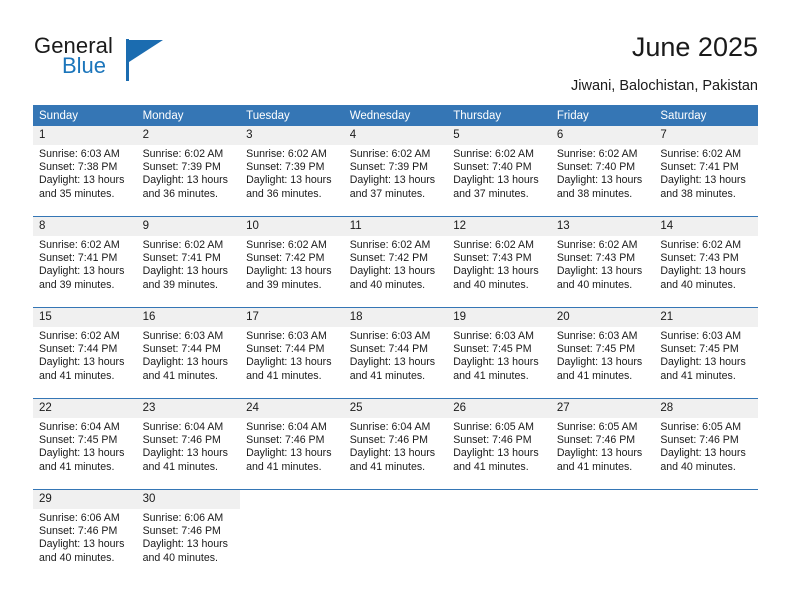 The height and width of the screenshot is (612, 792). Describe the element at coordinates (85, 408) in the screenshot. I see `day-number: 22` at that location.